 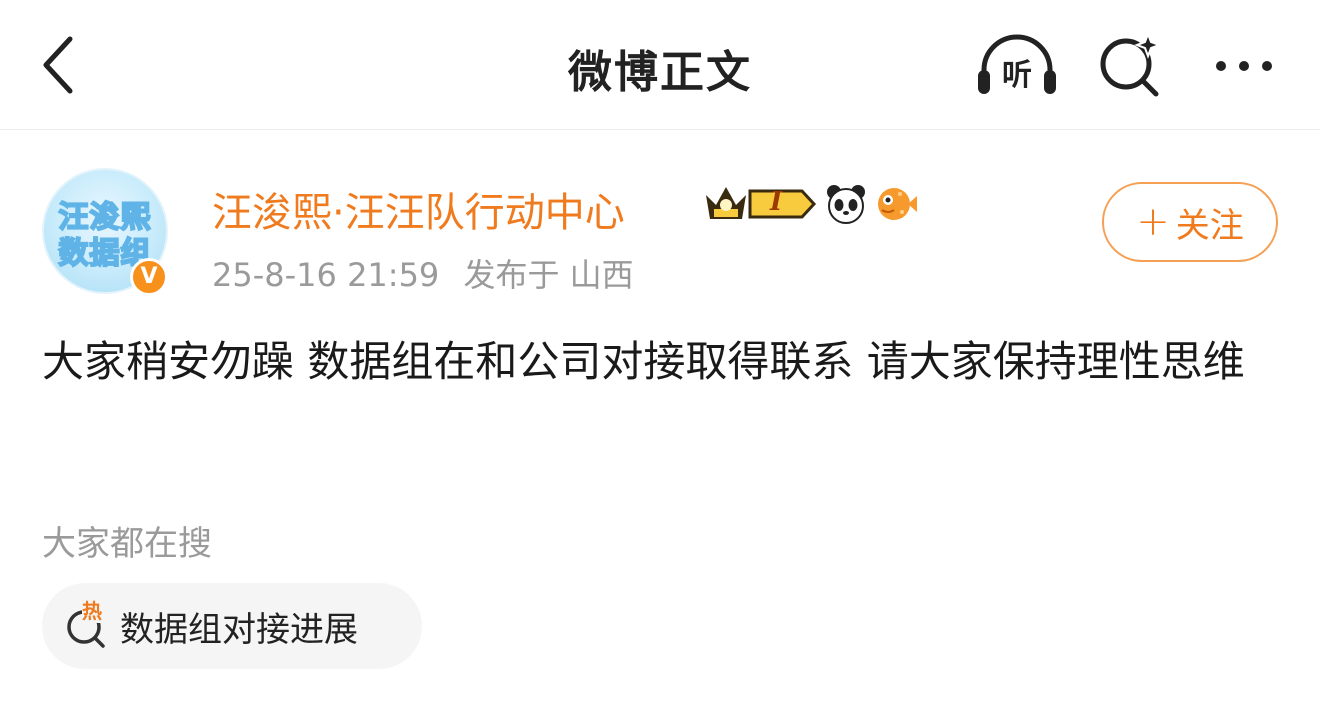 I want to click on verified-badge-icon: V, so click(x=149, y=277).